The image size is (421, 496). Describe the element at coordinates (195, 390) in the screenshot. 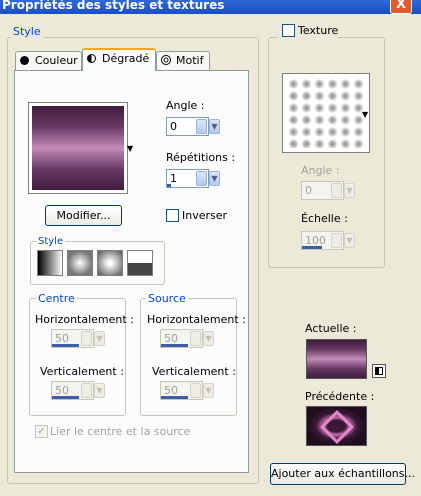

I see `source-vertical-spin-buttons` at that location.